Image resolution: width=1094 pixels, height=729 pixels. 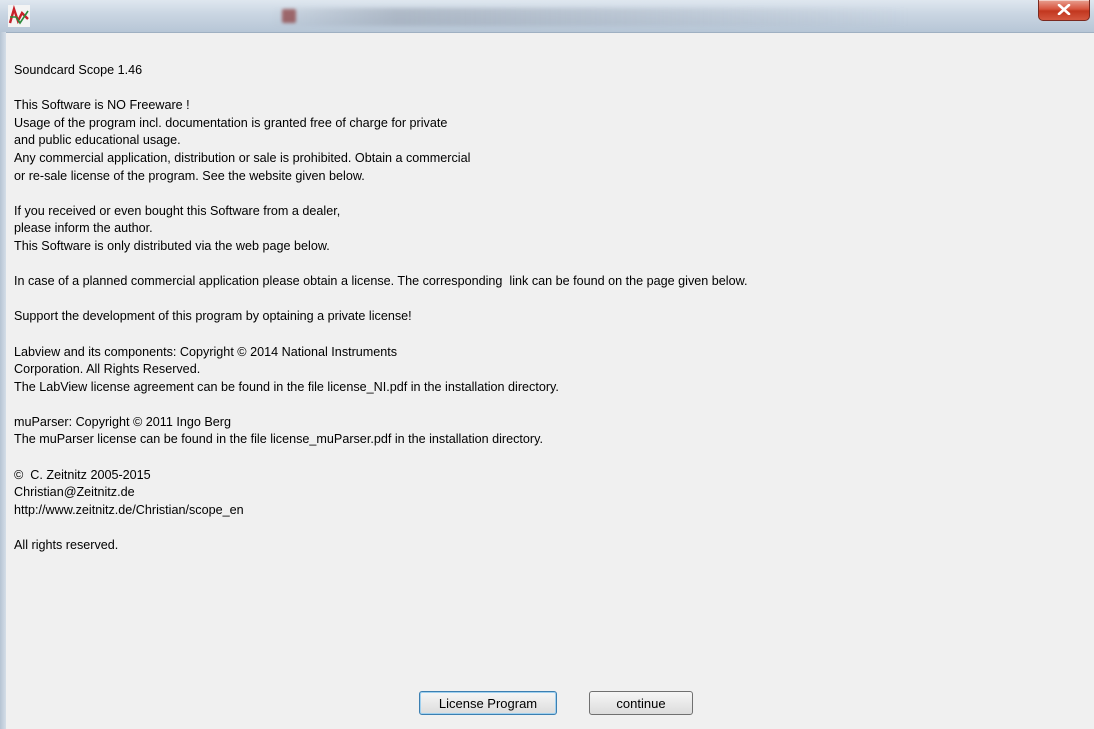 What do you see at coordinates (97, 140) in the screenshot?
I see `message-line: and public educational usage.` at bounding box center [97, 140].